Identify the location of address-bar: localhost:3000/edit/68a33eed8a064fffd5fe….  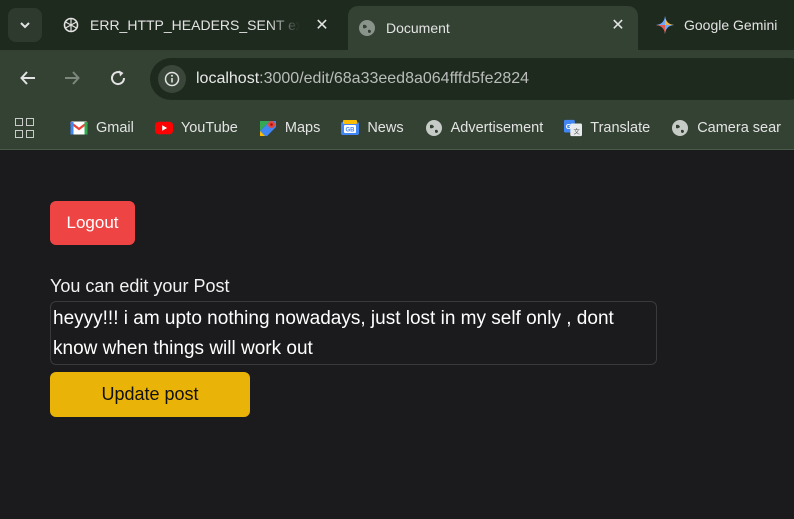
(472, 79).